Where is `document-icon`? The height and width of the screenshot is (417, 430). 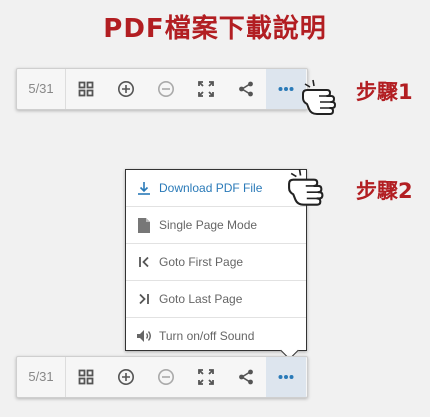
document-icon is located at coordinates (144, 225).